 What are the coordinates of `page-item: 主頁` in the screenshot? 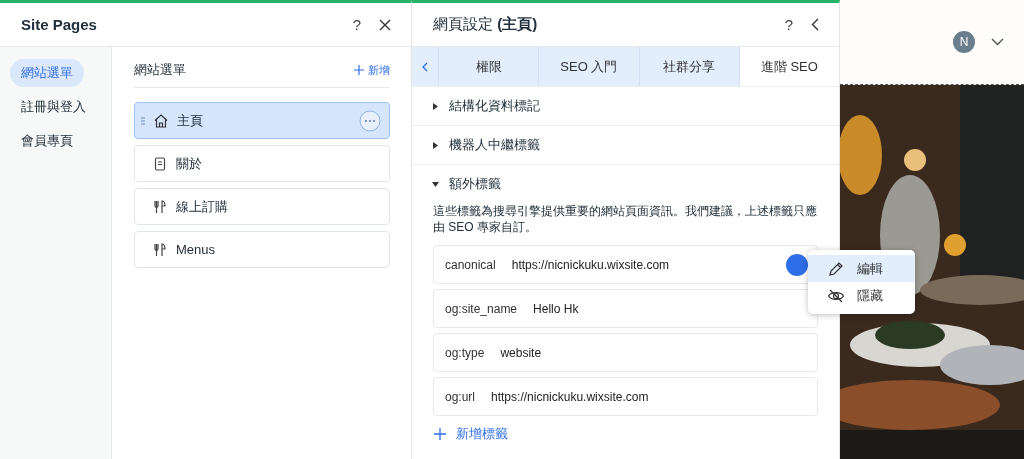 It's located at (262, 120).